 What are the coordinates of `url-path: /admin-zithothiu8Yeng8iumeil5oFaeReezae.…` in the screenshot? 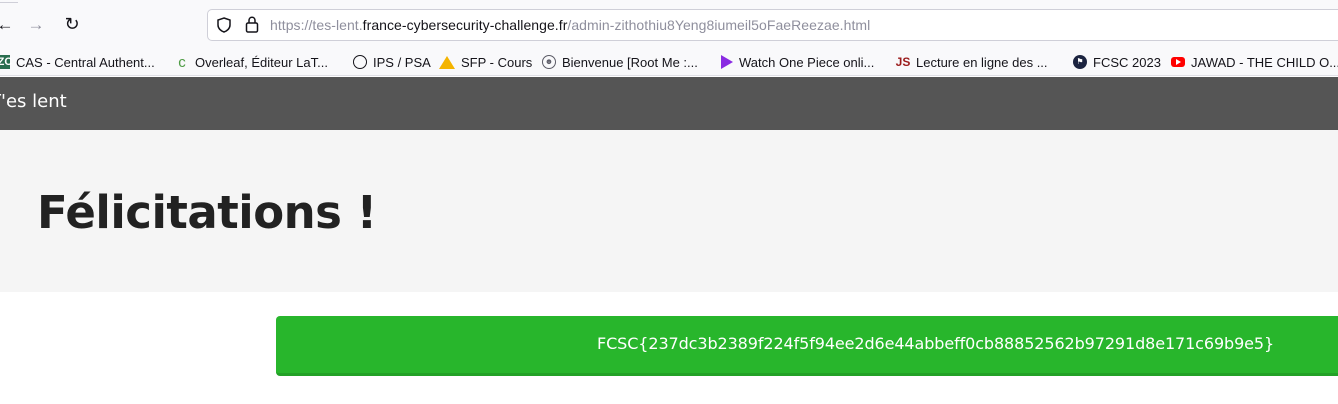 It's located at (719, 25).